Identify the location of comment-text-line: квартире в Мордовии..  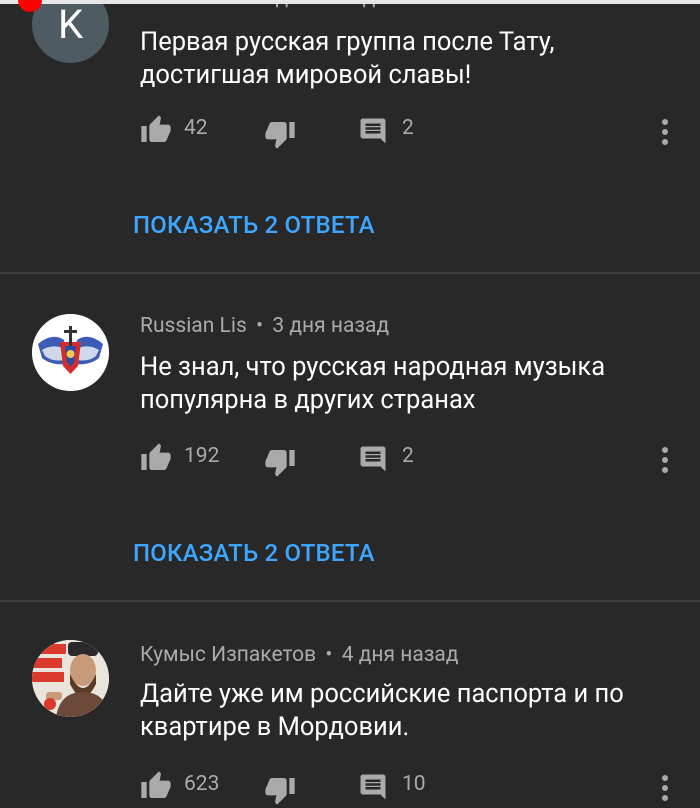
(275, 727).